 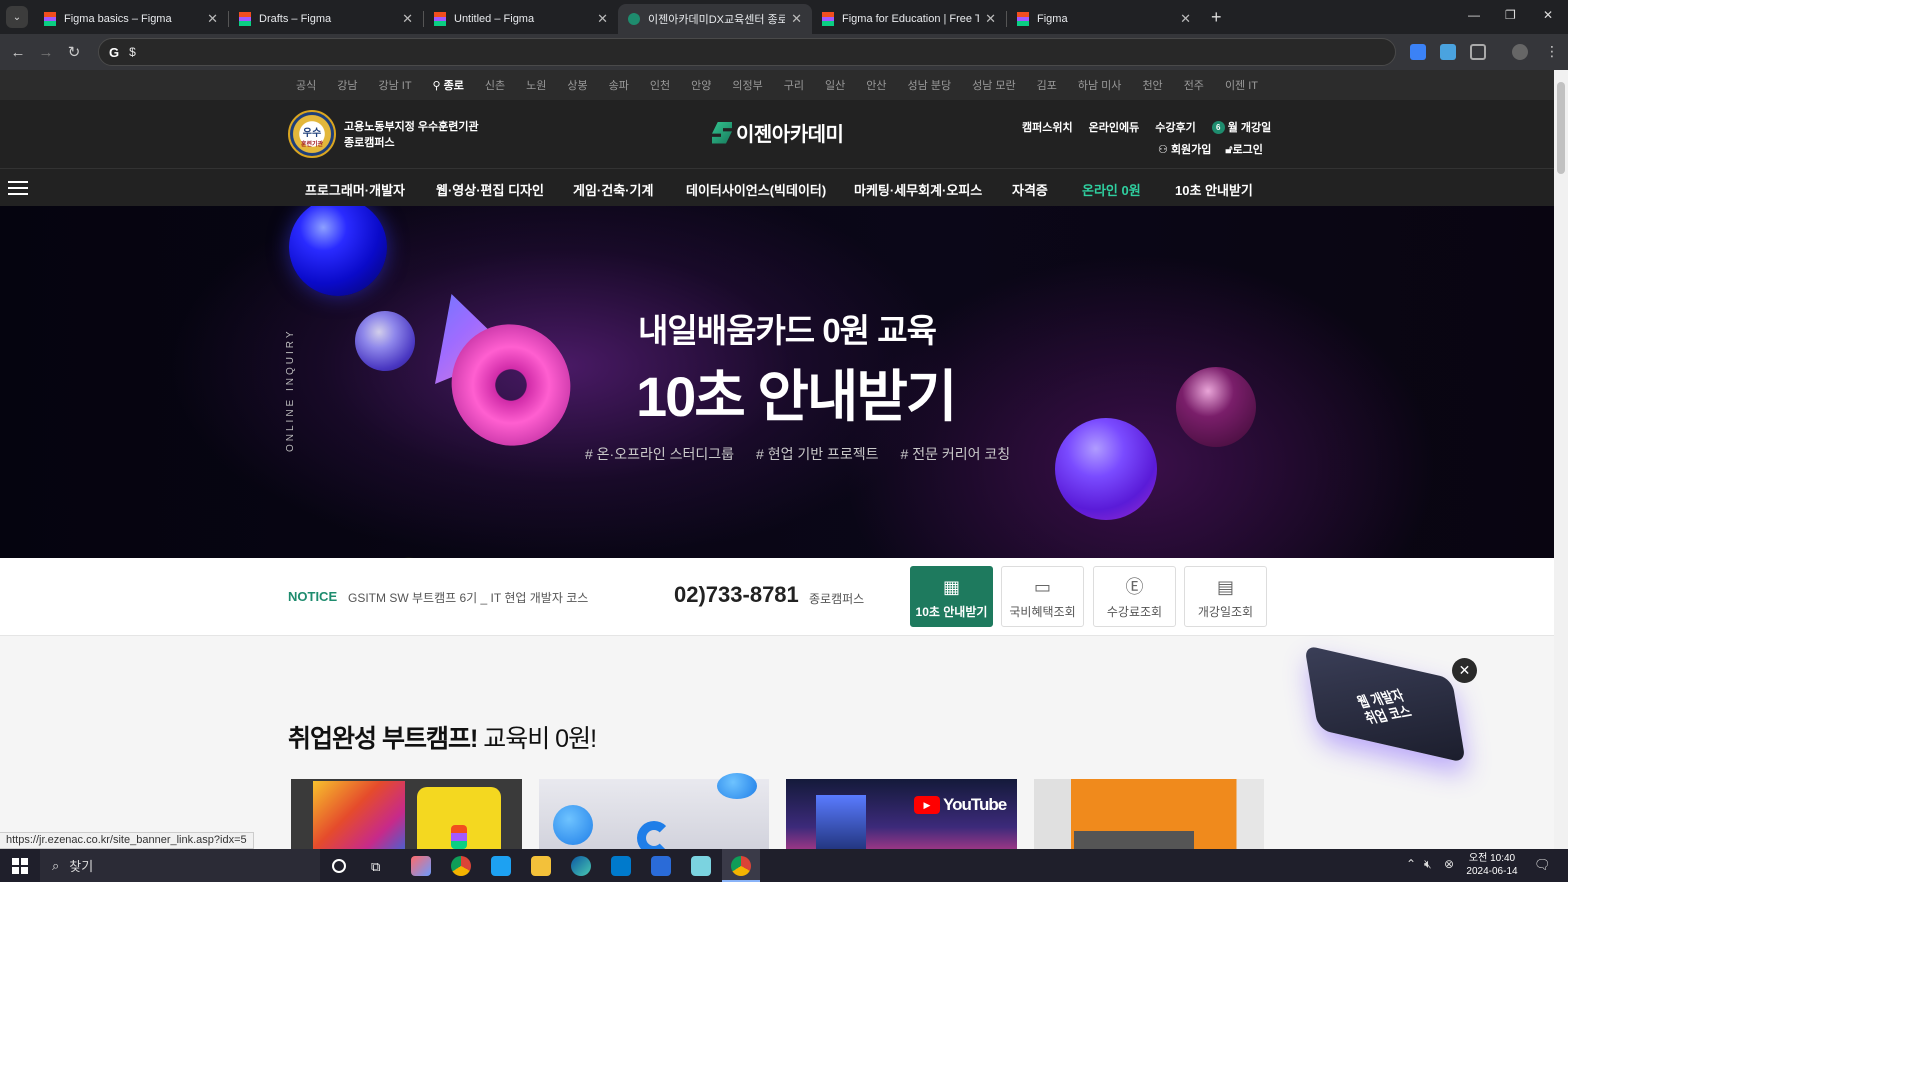 What do you see at coordinates (395, 85) in the screenshot?
I see `campus-link: 강남 IT` at bounding box center [395, 85].